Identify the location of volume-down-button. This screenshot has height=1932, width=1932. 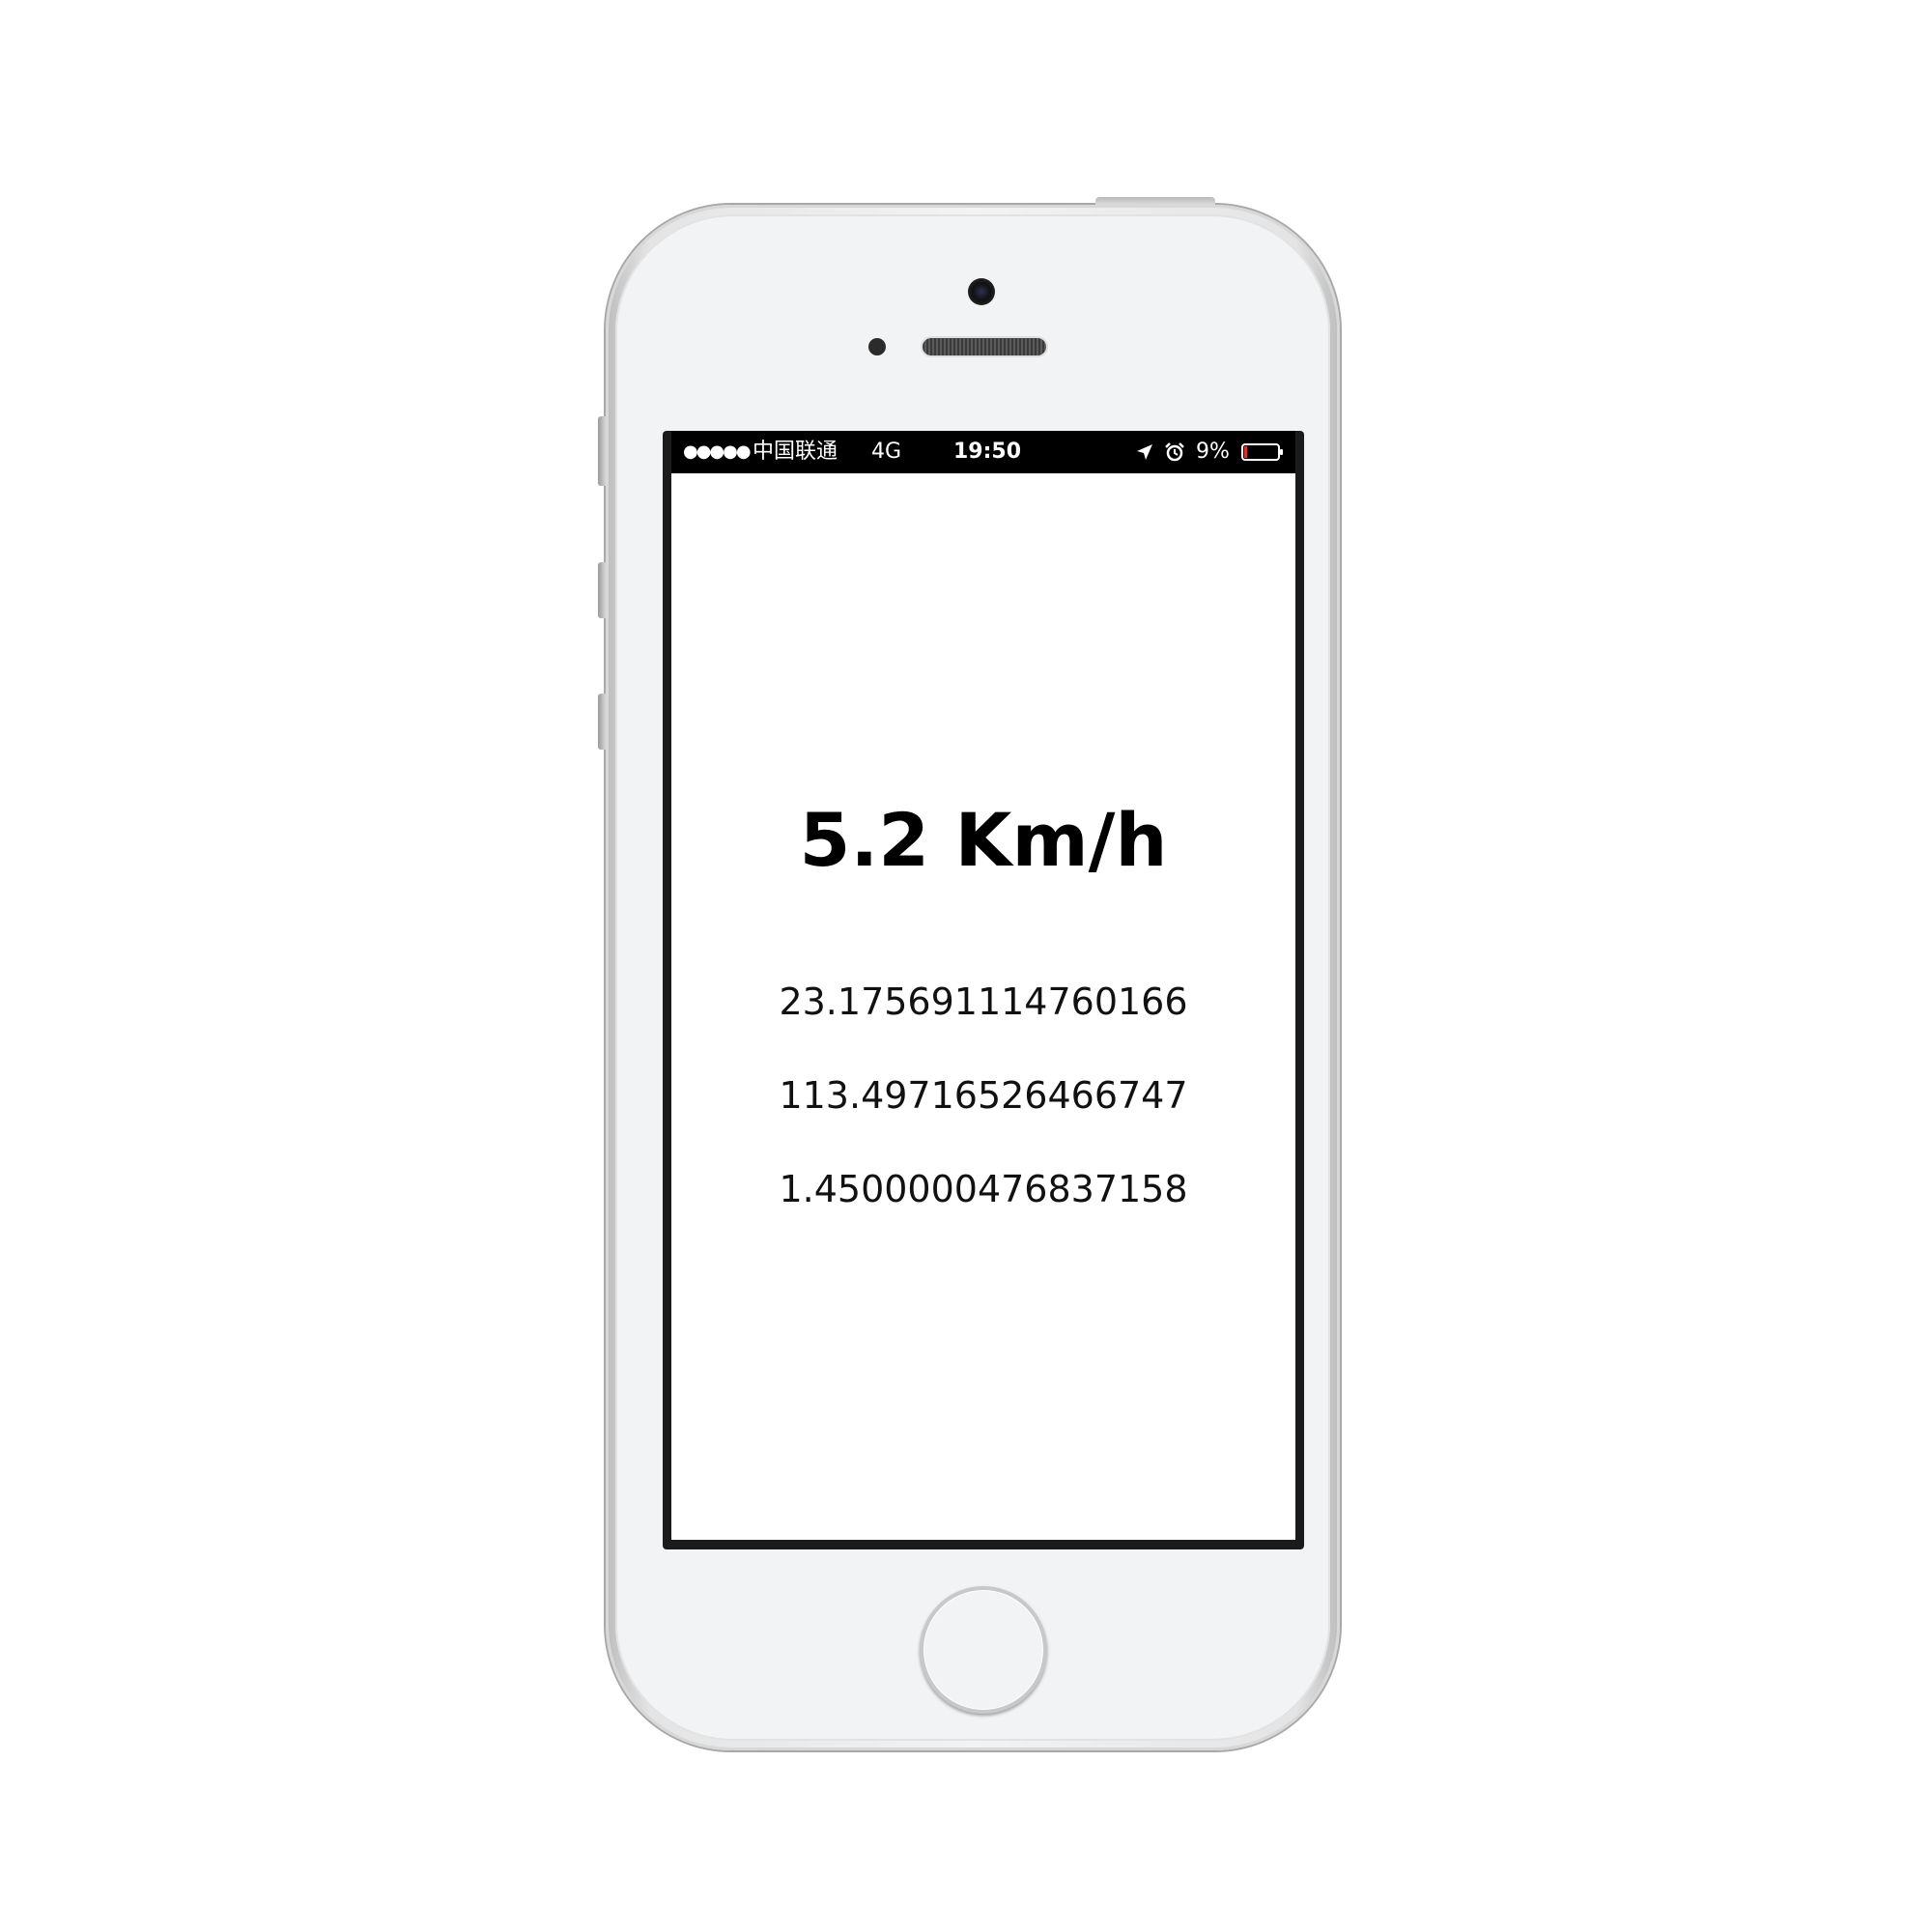
(602, 722).